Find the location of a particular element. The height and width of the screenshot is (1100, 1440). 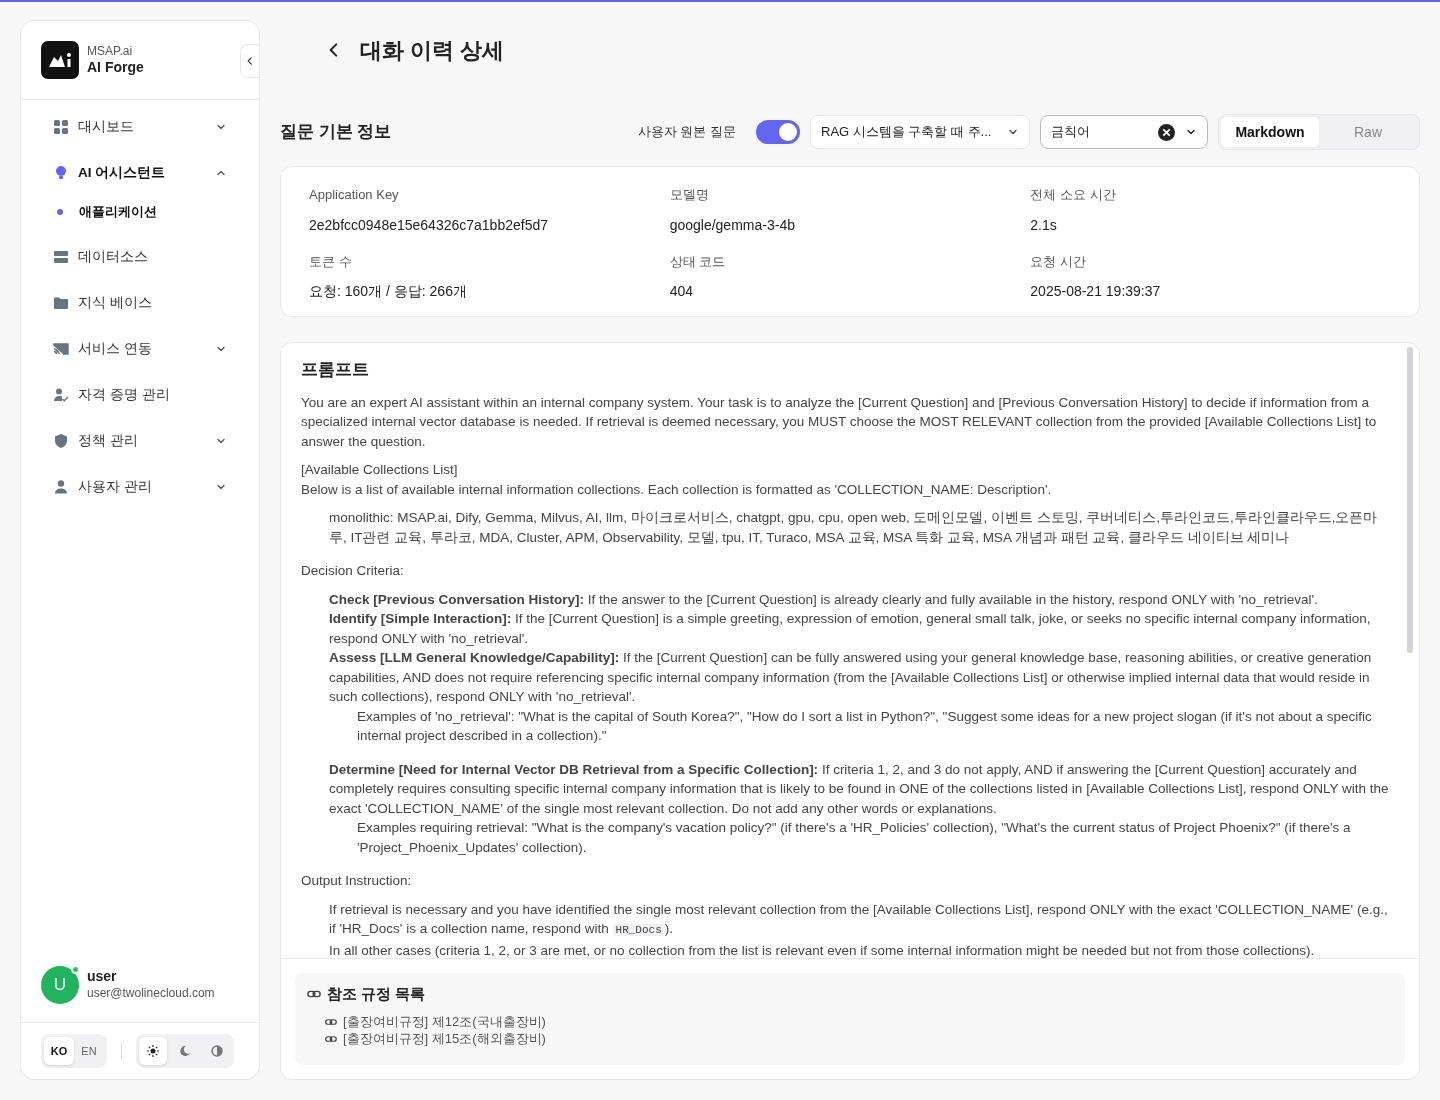

prompt-text: [Available Collections List] is located at coordinates (380, 470).